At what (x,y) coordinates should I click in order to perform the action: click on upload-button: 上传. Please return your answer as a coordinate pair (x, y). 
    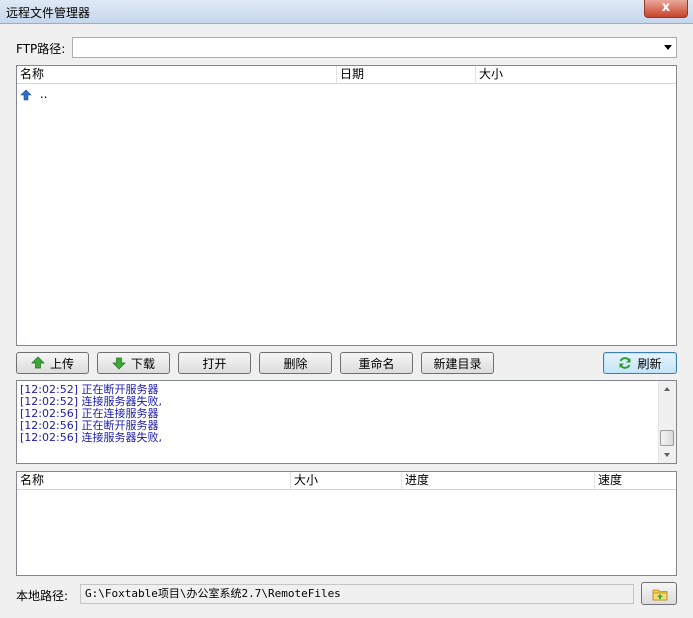
    Looking at the image, I should click on (52, 363).